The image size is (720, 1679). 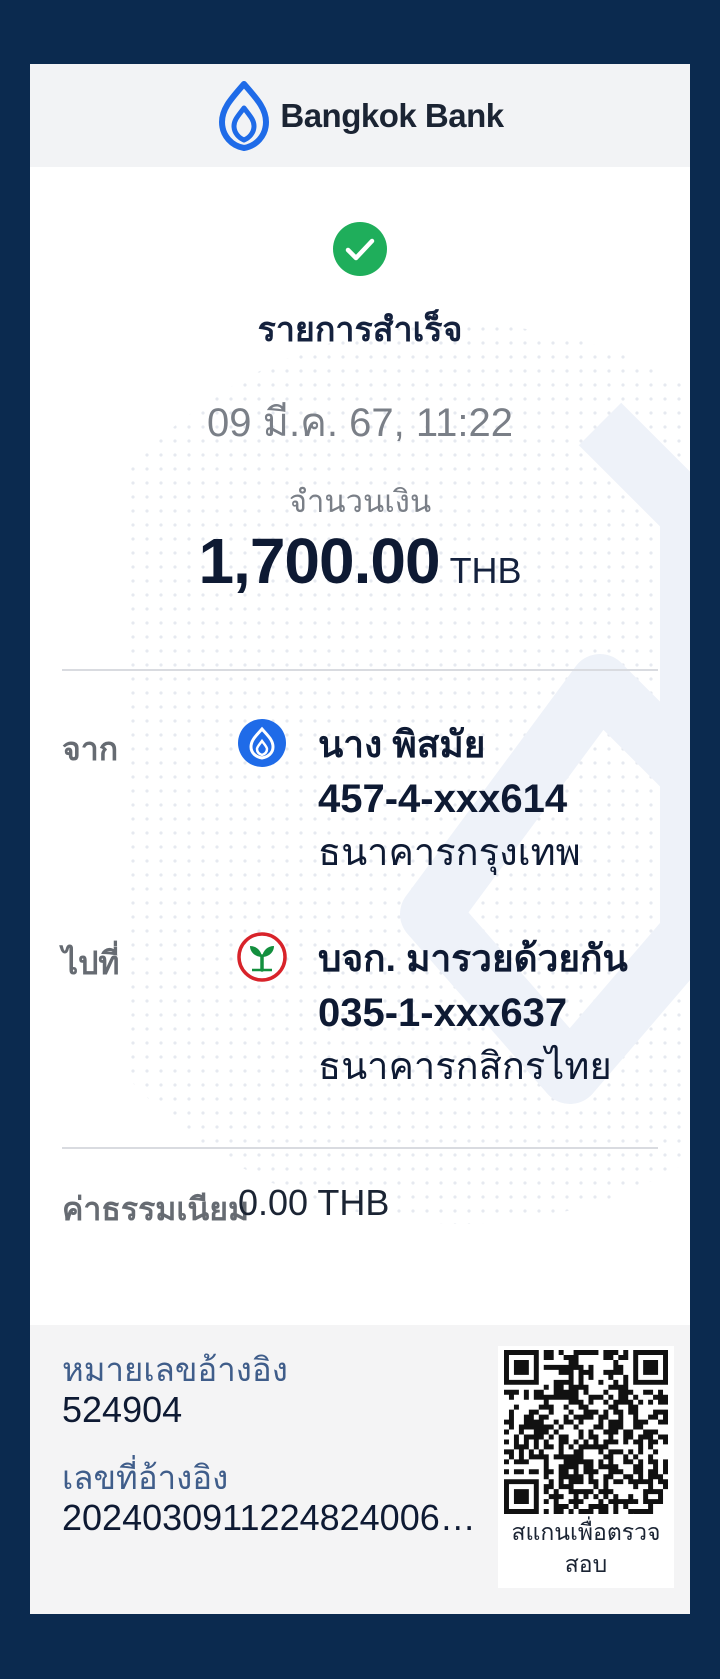 I want to click on from-account: 457-4-xxx614, so click(x=443, y=799).